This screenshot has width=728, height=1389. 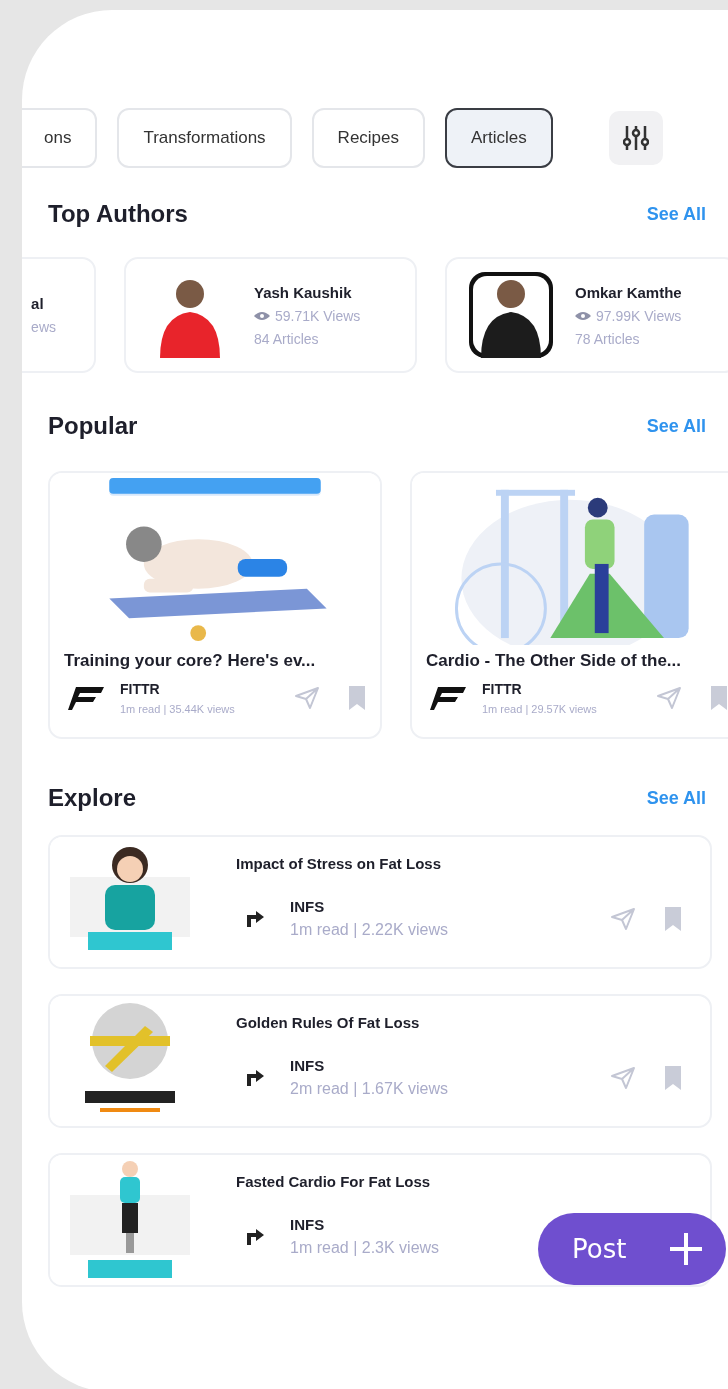 What do you see at coordinates (628, 292) in the screenshot?
I see `author-name: Omkar Kamthe` at bounding box center [628, 292].